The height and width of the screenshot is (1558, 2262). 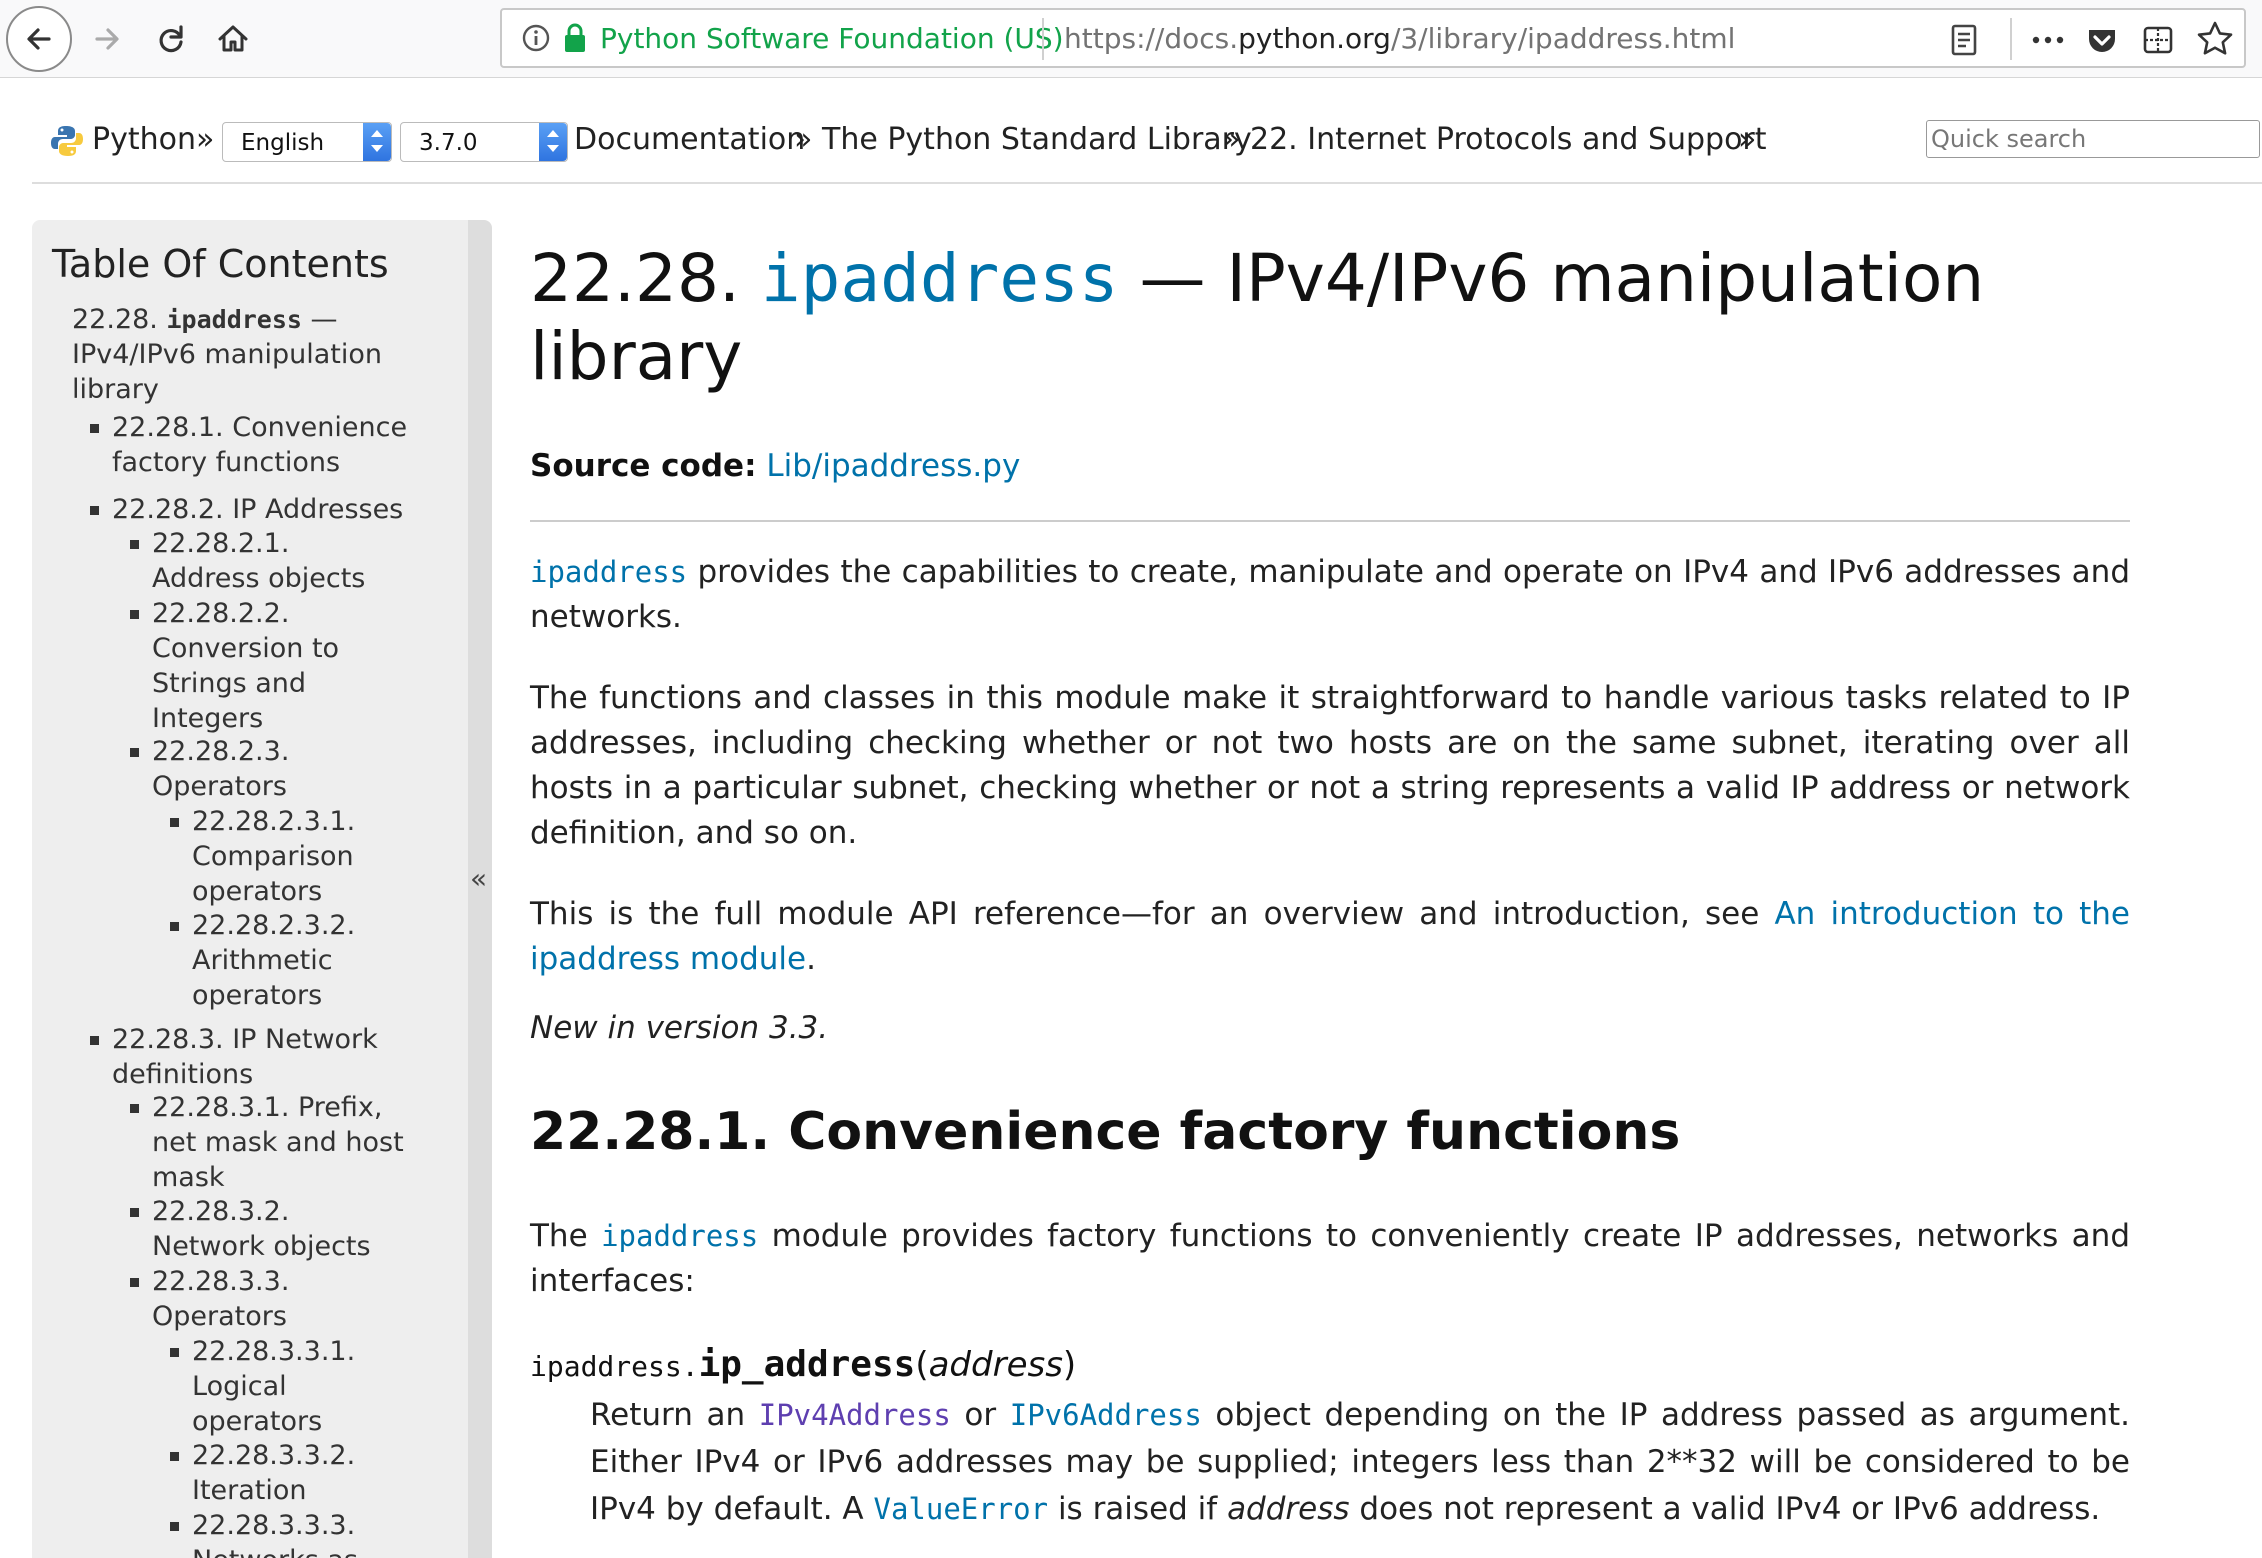 I want to click on toc-item-line: Logical, so click(x=239, y=1386).